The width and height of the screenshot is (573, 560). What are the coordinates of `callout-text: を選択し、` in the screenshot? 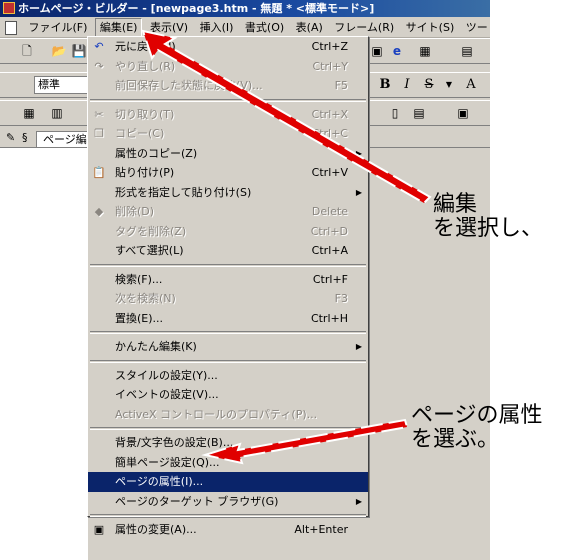 It's located at (488, 228).